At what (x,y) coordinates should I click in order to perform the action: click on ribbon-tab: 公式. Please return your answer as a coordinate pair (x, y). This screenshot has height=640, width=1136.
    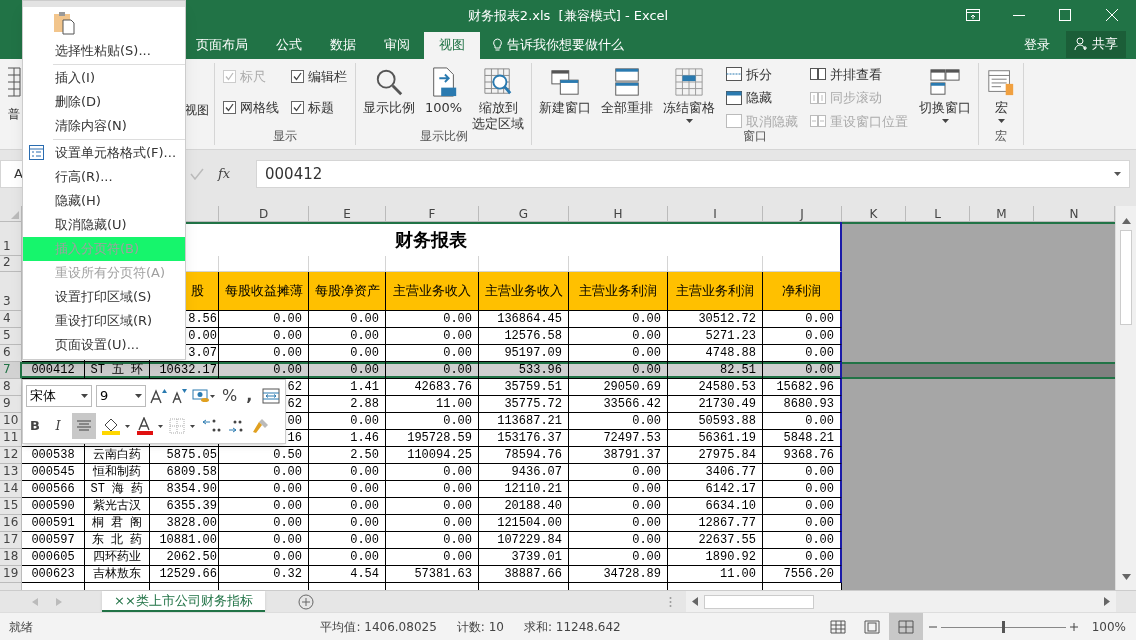
    Looking at the image, I should click on (289, 45).